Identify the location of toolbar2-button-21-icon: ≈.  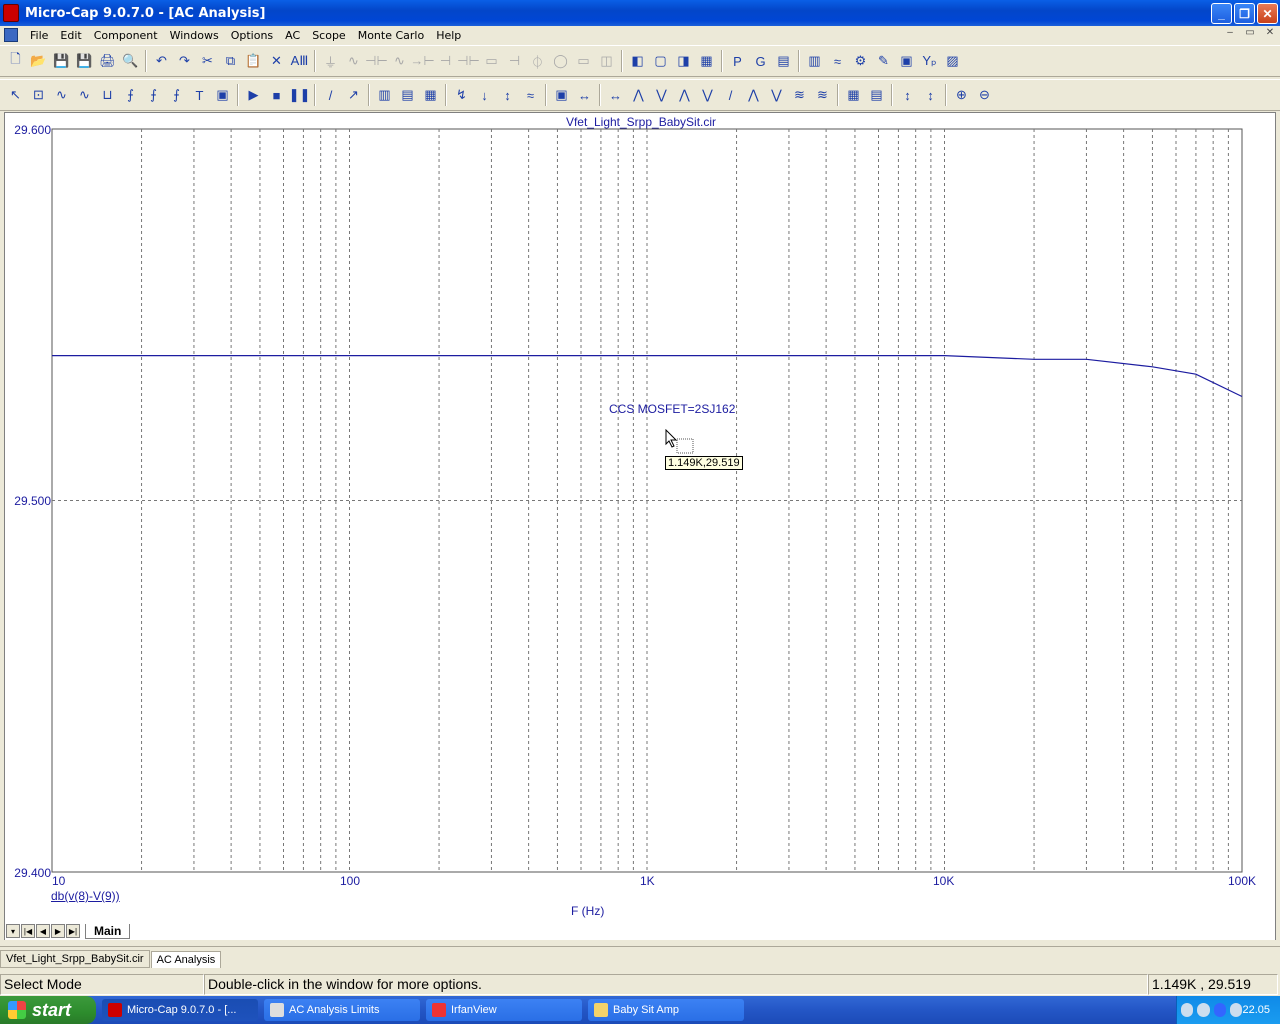
(530, 95).